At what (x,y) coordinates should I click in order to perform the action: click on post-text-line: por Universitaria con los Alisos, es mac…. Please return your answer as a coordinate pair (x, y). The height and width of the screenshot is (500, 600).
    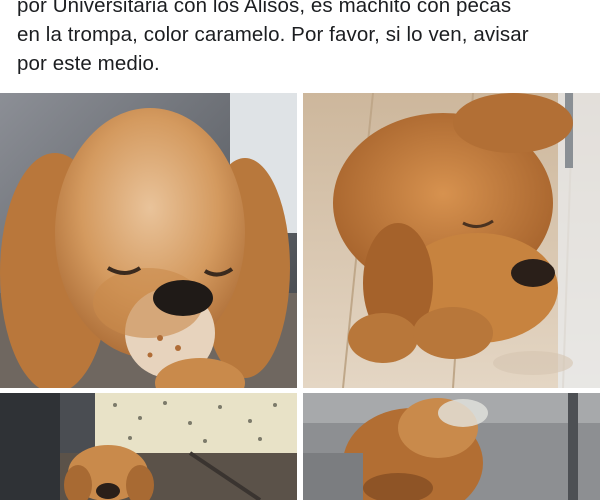
    Looking at the image, I should click on (264, 8).